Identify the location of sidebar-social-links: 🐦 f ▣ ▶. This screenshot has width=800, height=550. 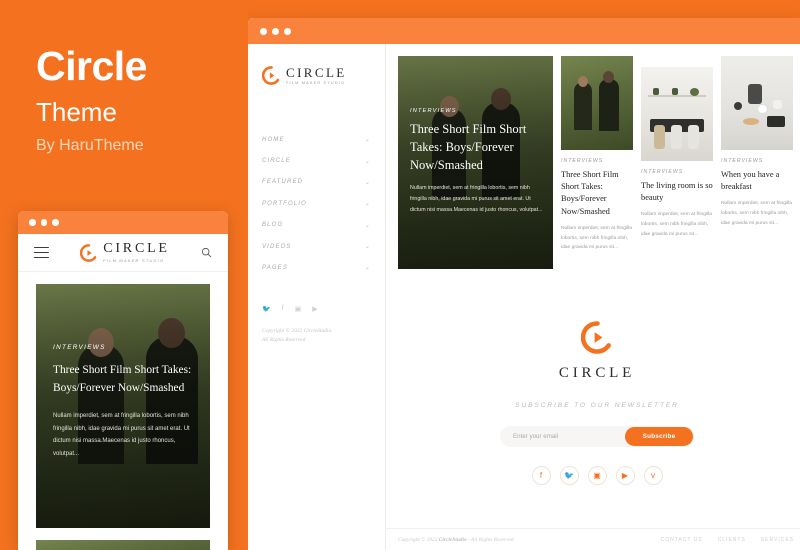
(316, 309).